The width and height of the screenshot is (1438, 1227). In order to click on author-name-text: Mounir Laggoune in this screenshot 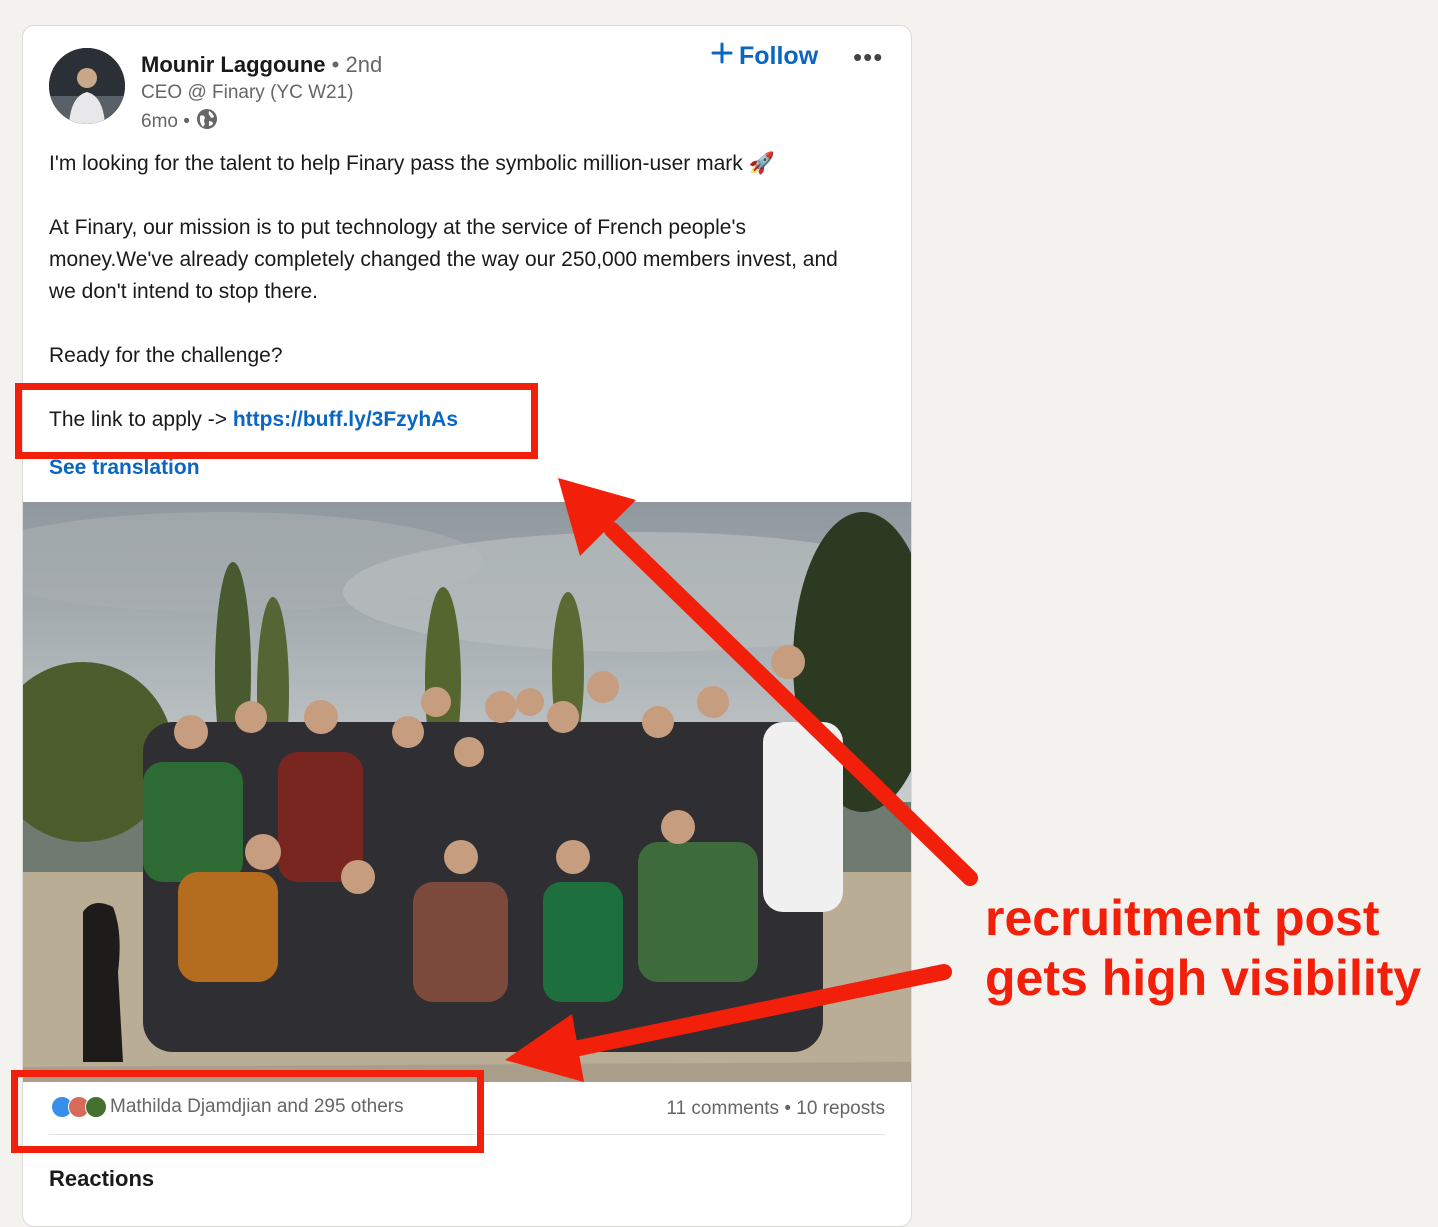, I will do `click(233, 64)`.